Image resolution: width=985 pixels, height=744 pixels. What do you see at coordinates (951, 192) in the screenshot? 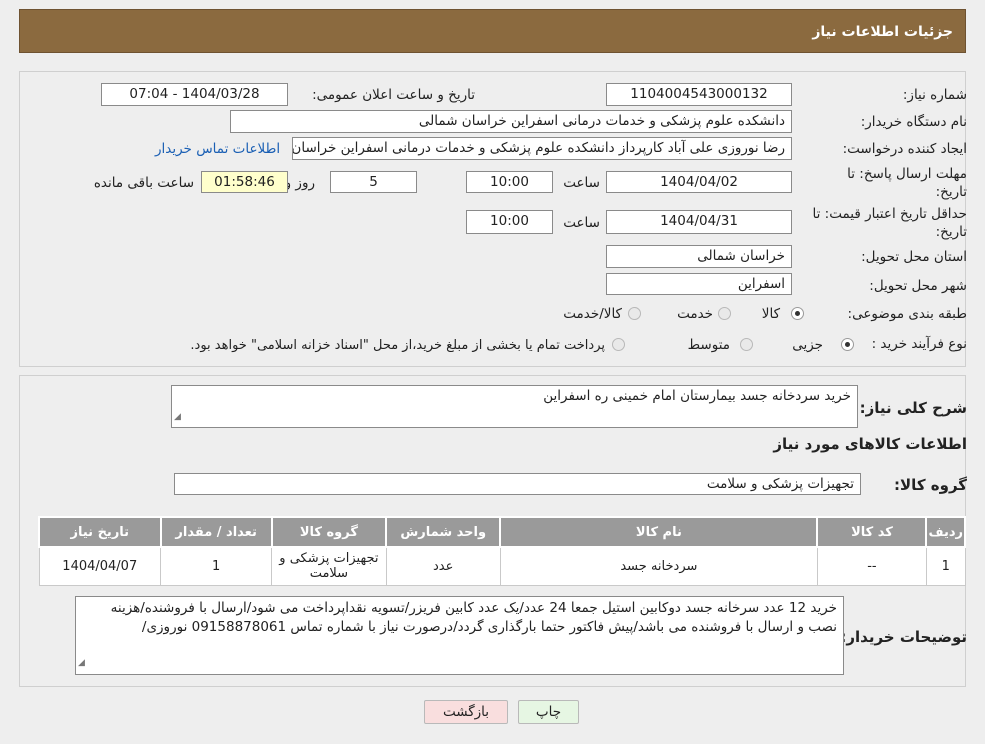
I see `deadline-label-date: تاریخ:` at bounding box center [951, 192].